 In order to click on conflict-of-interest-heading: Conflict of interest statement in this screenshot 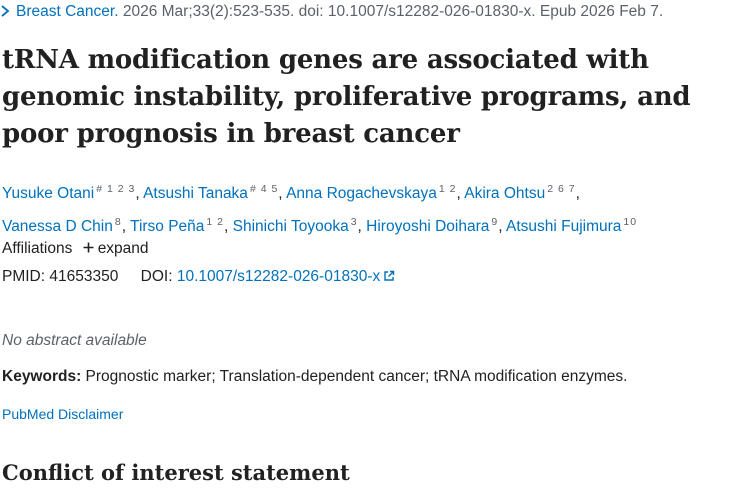, I will do `click(176, 472)`.